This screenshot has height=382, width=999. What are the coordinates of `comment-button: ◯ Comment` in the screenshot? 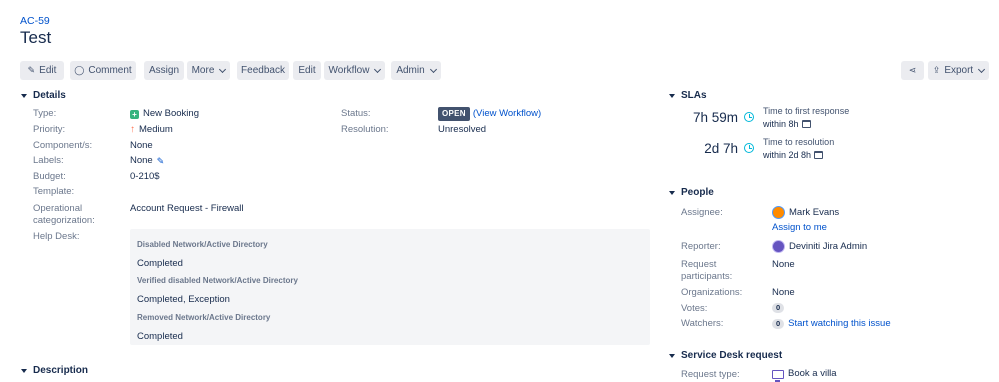 It's located at (103, 70).